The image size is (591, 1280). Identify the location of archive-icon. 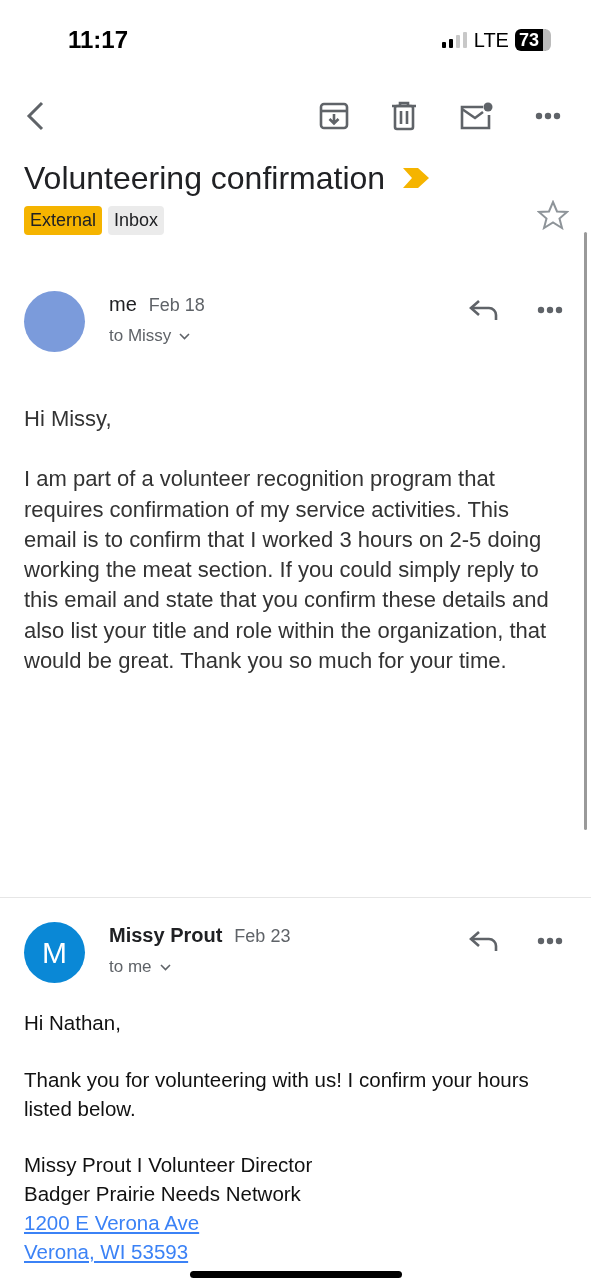
(334, 116).